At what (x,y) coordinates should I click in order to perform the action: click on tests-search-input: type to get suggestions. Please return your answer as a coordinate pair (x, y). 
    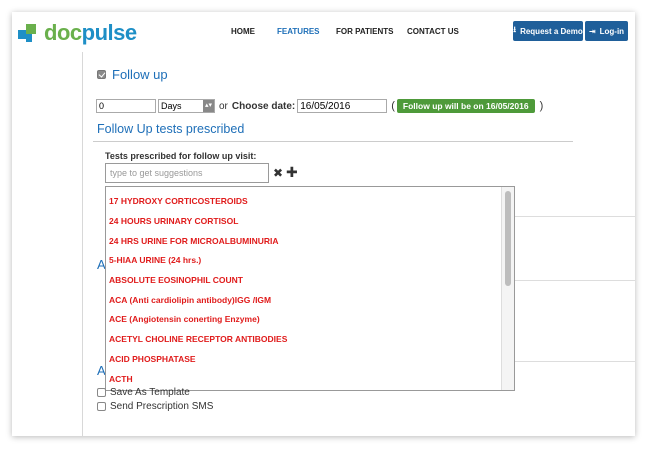
    Looking at the image, I should click on (187, 173).